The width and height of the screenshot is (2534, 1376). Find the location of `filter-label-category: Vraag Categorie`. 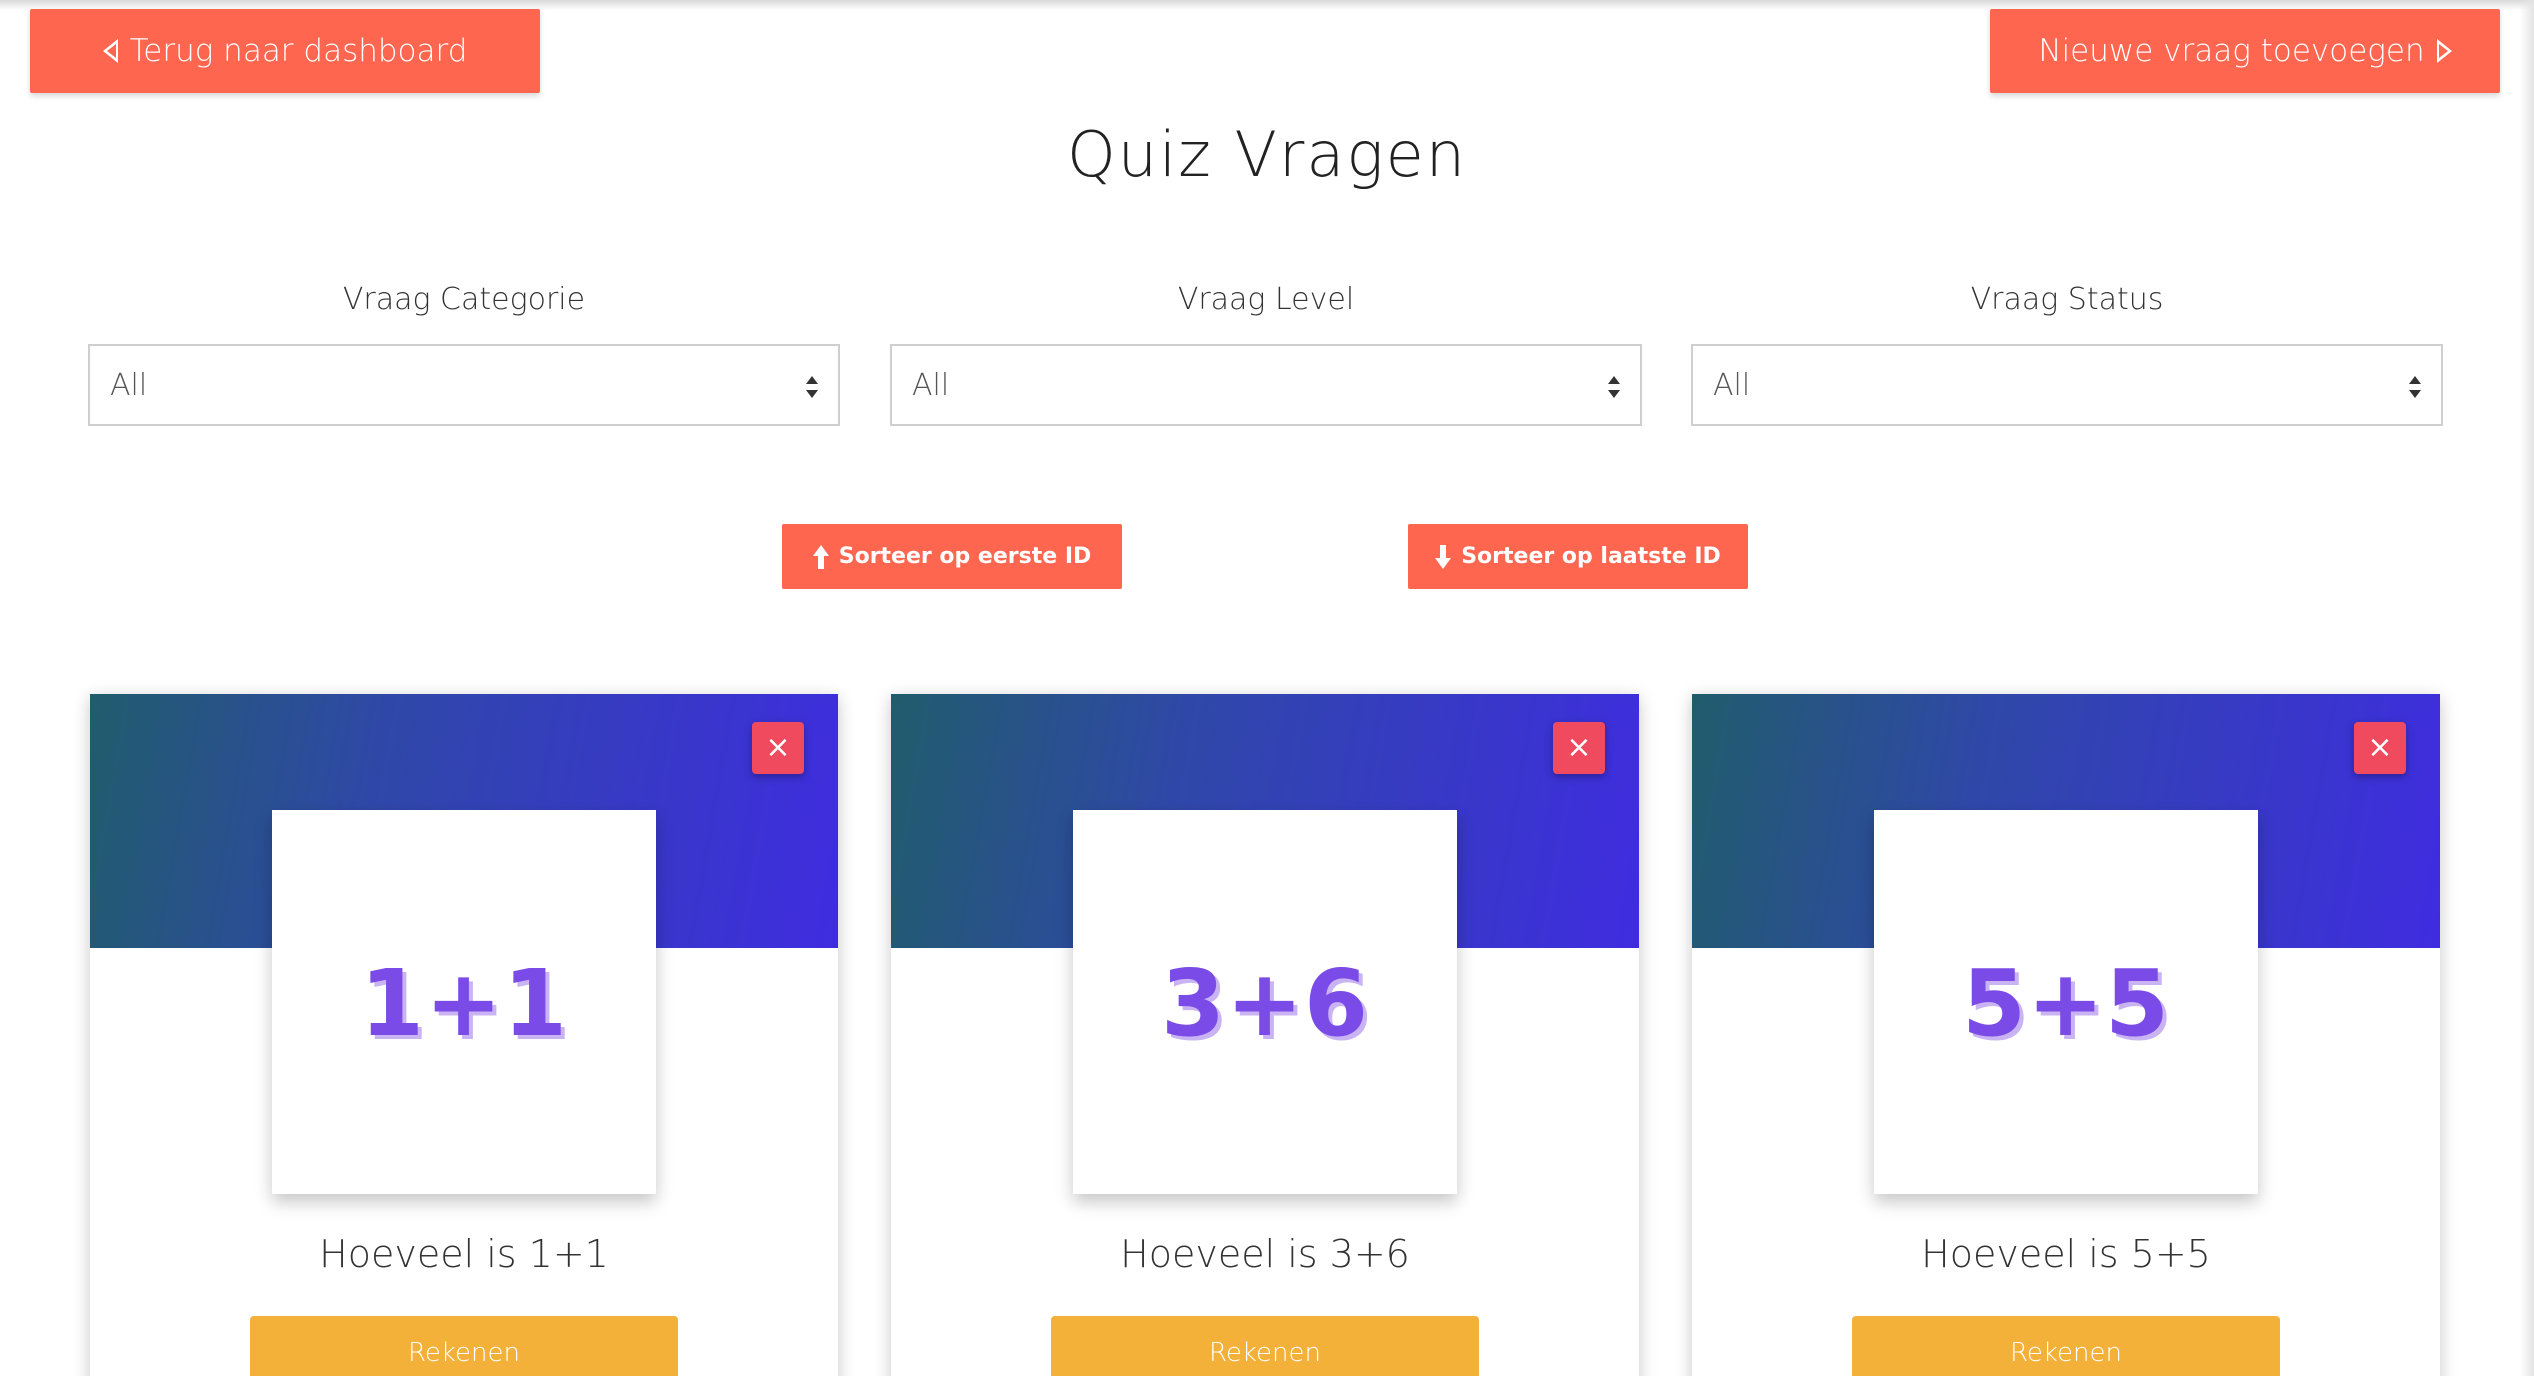

filter-label-category: Vraag Categorie is located at coordinates (464, 299).